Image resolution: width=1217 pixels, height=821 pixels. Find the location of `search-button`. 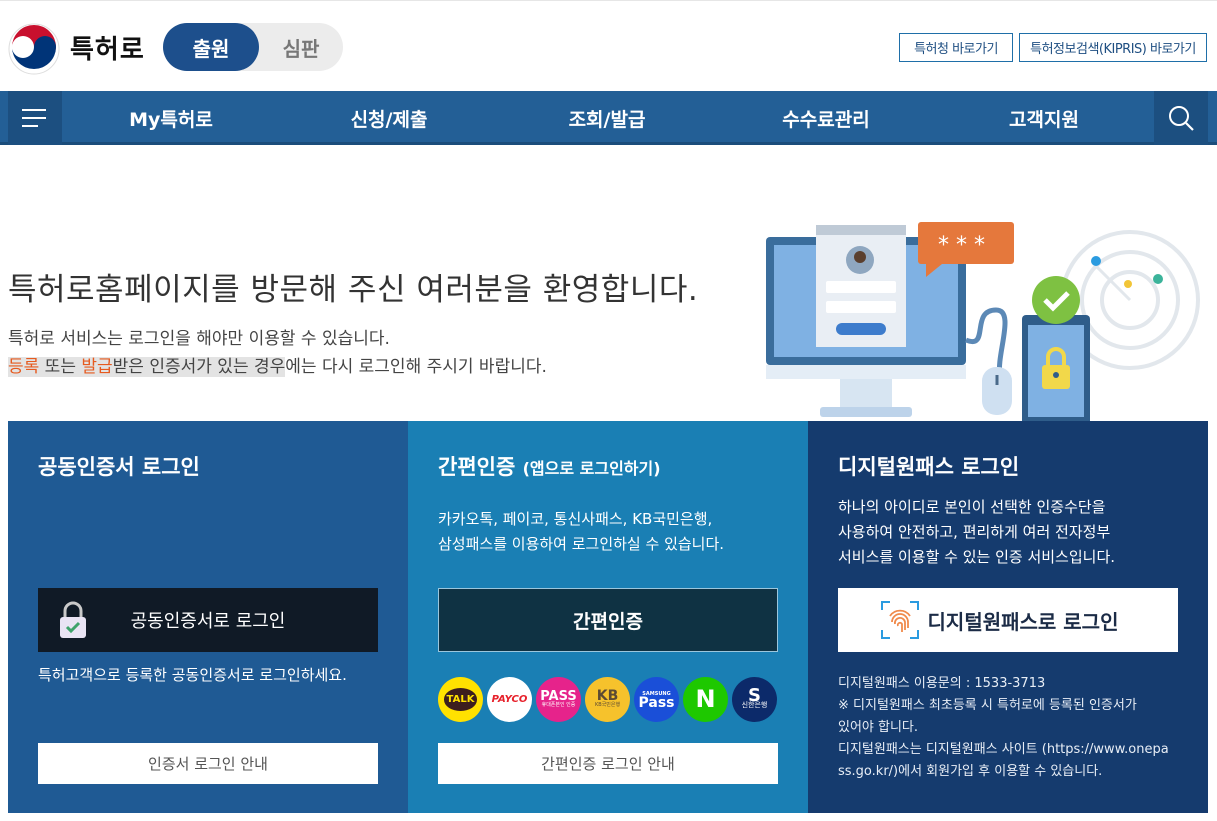

search-button is located at coordinates (1181, 118).